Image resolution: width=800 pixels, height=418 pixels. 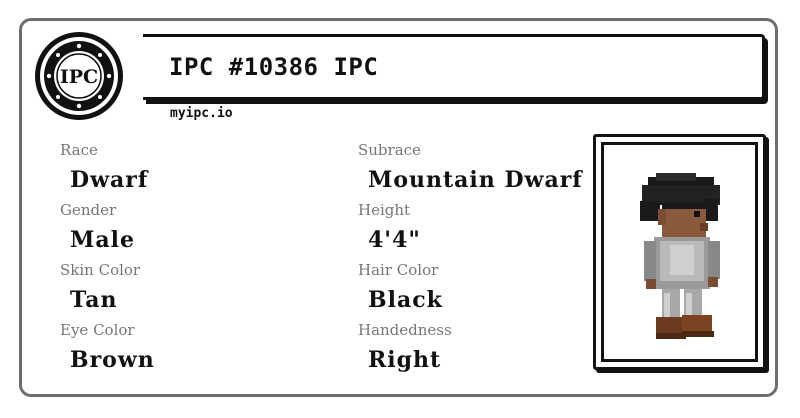 I want to click on eye-color-value: Brown, so click(x=112, y=360).